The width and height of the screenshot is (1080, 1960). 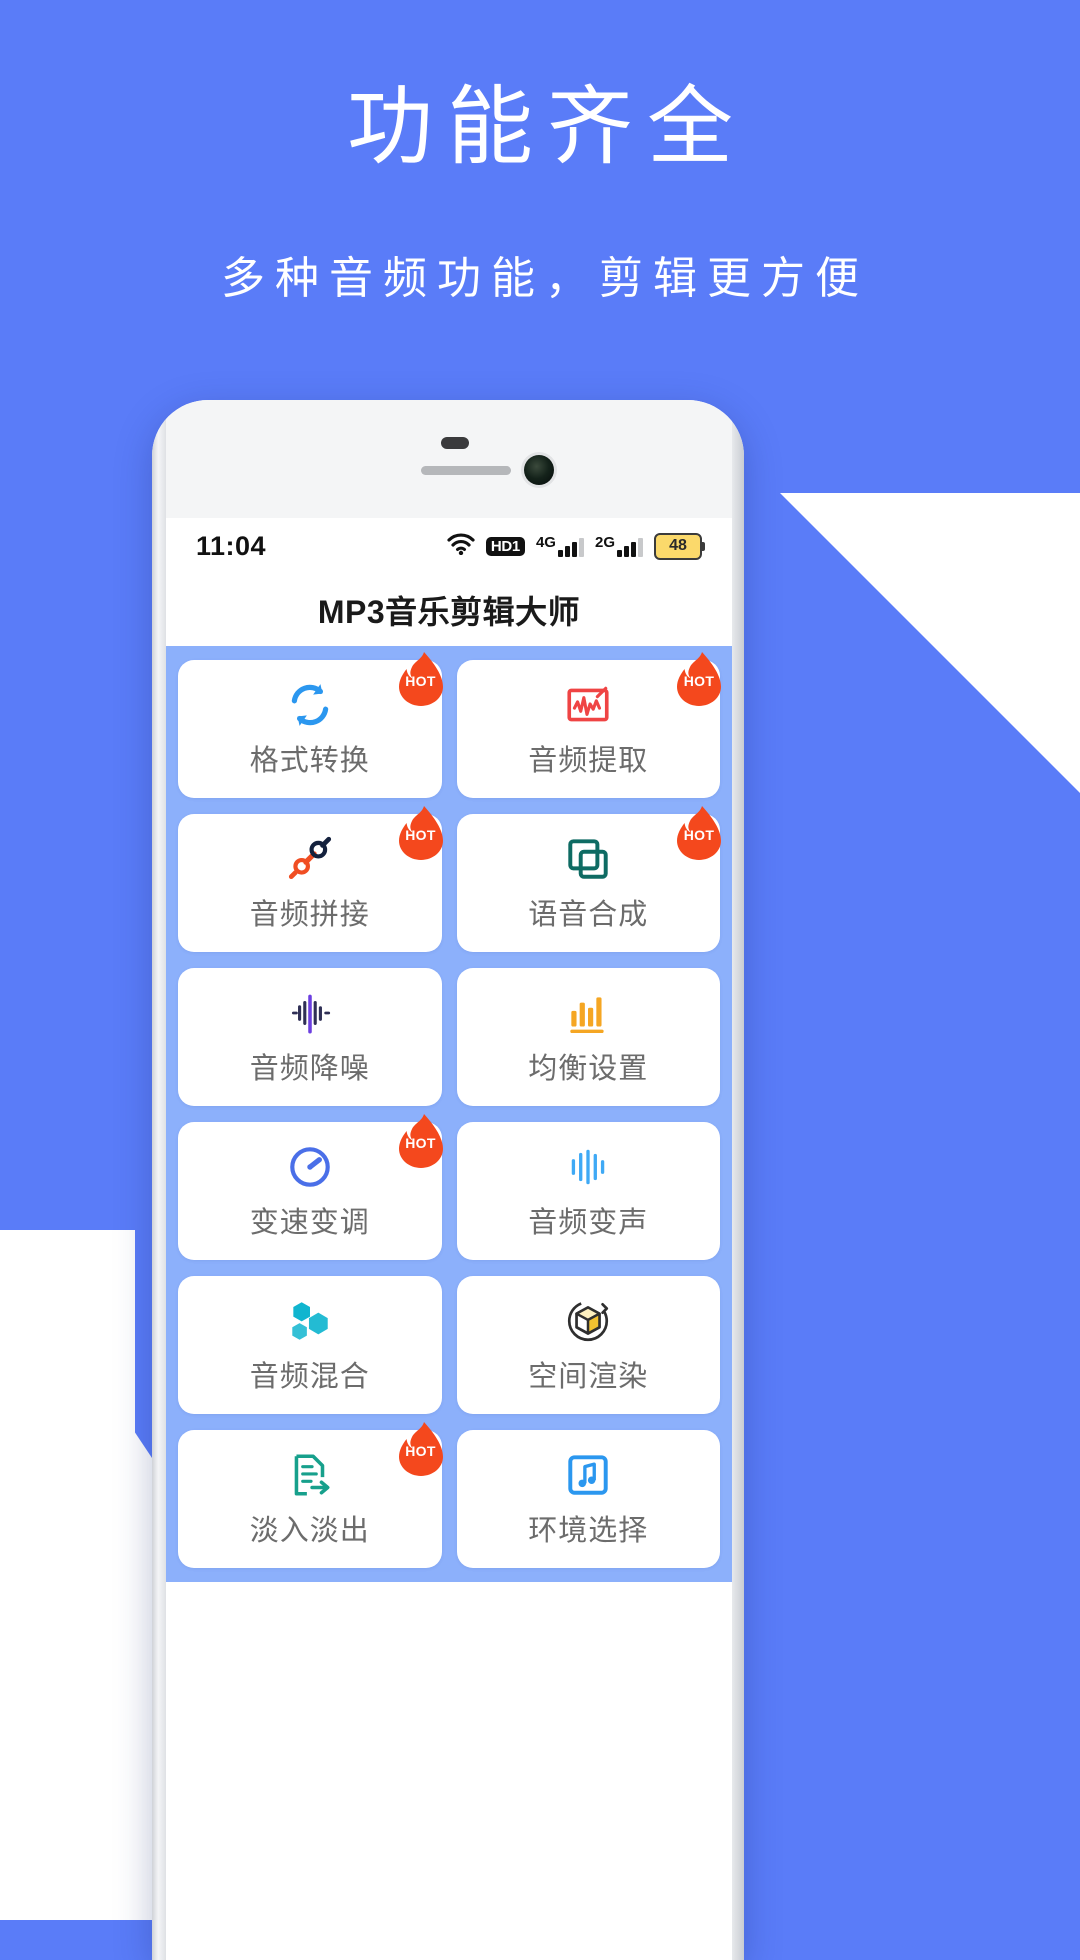 I want to click on hd-voice-icon: HD1, so click(x=505, y=546).